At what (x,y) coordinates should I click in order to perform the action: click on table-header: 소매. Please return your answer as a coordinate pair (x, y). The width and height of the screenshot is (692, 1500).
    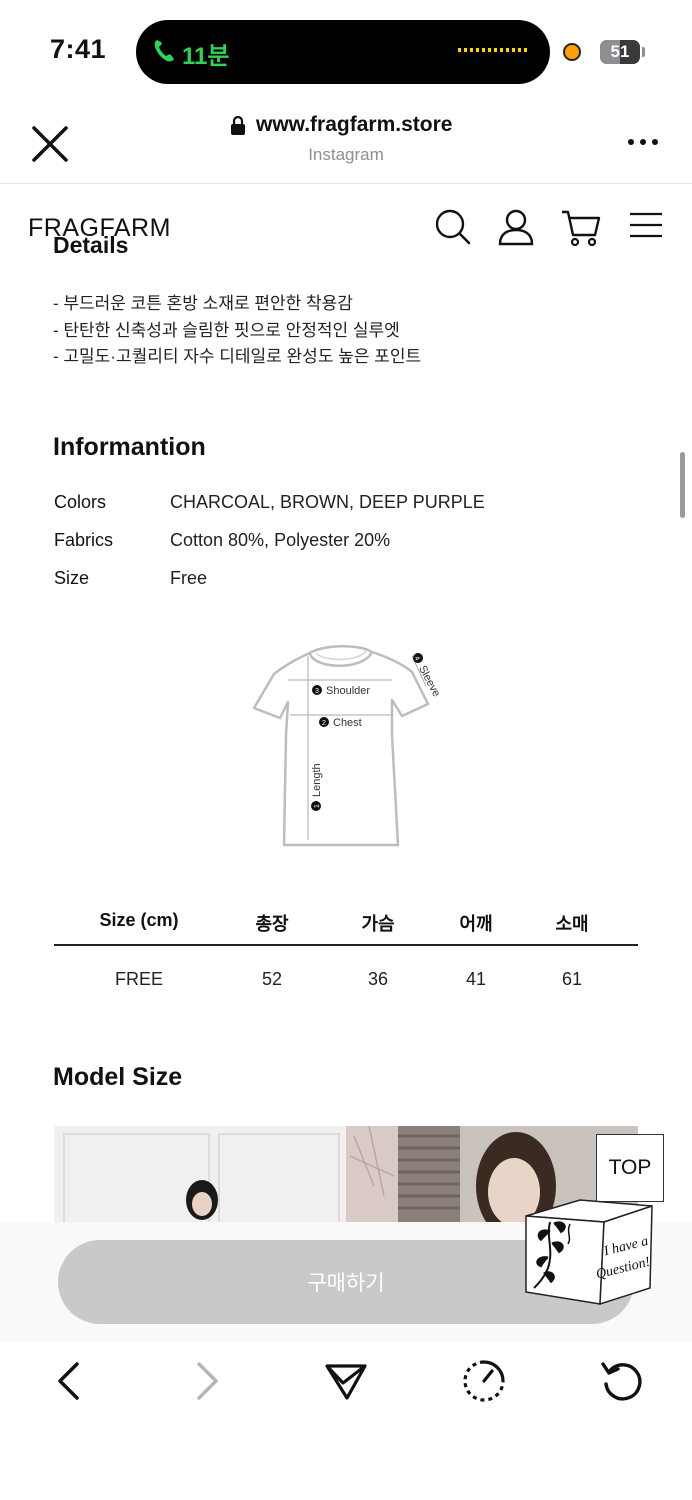
    Looking at the image, I should click on (572, 924).